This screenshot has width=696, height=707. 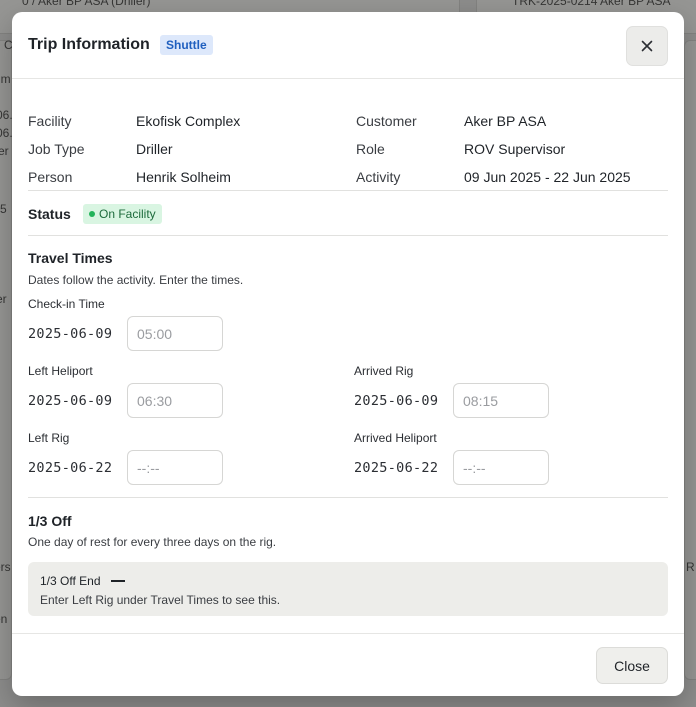 What do you see at coordinates (175, 333) in the screenshot?
I see `checkin-time-input` at bounding box center [175, 333].